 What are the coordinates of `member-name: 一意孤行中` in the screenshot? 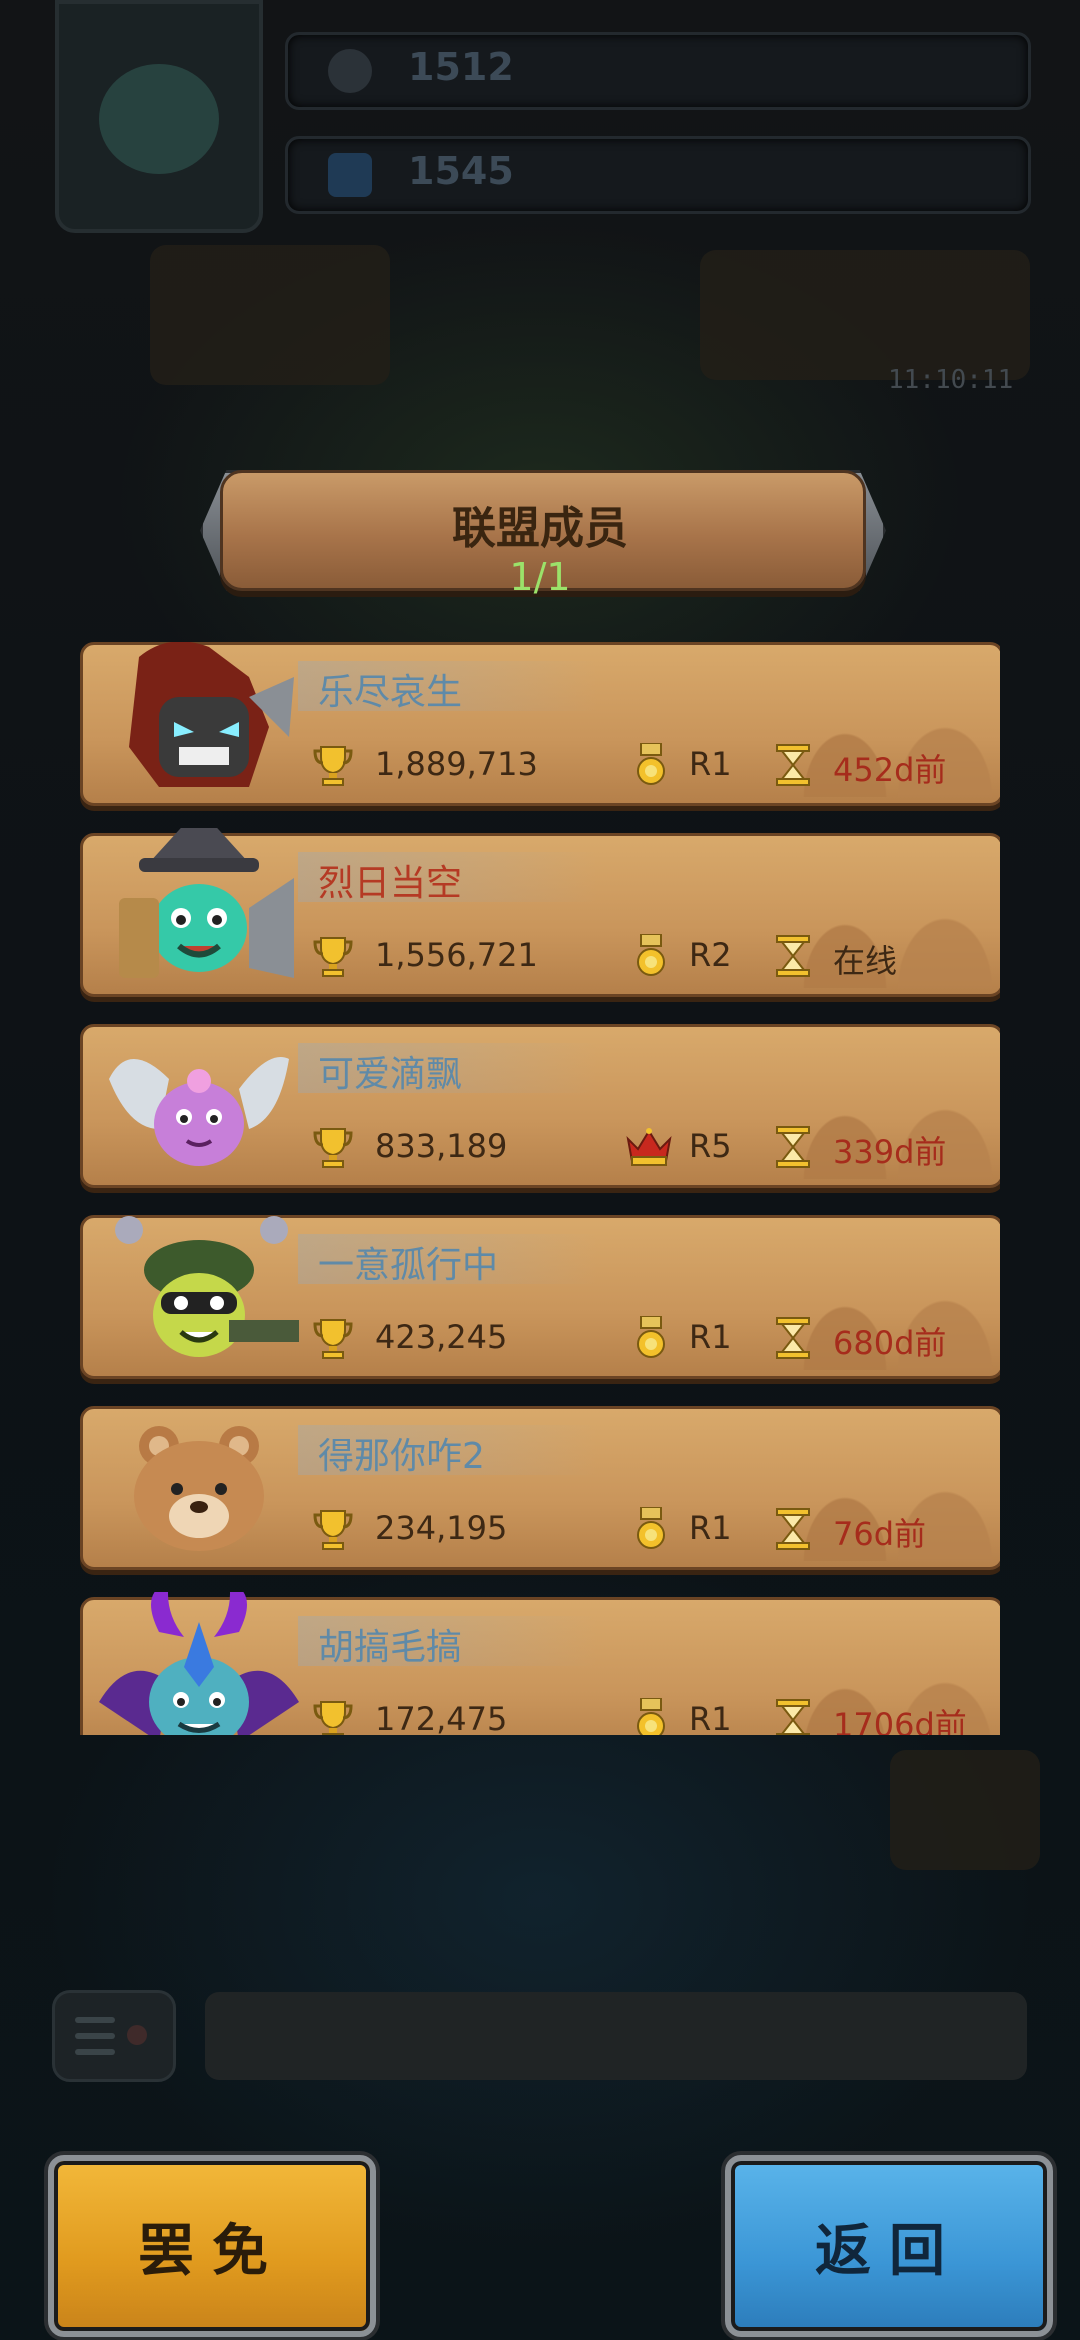 It's located at (408, 1265).